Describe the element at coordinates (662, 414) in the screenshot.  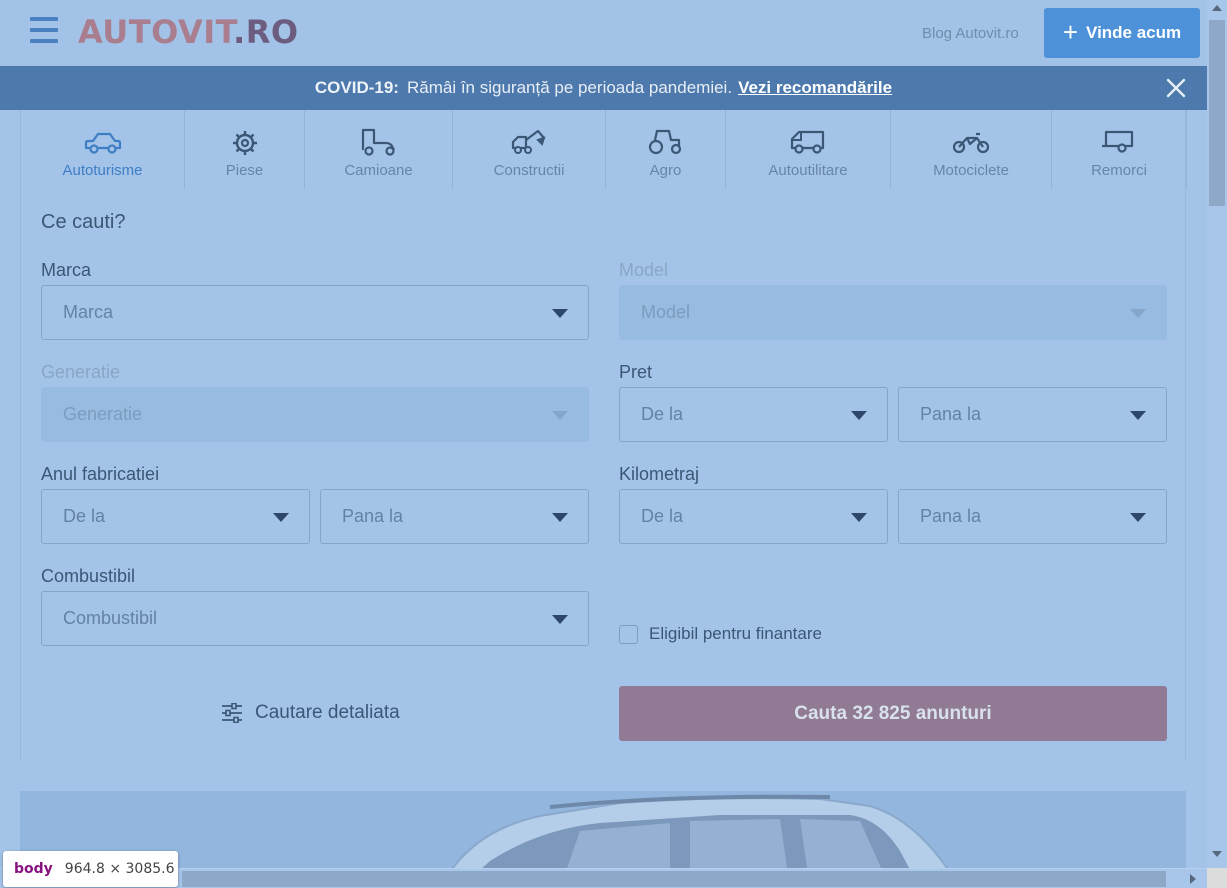
I see `pret-from-value: De la` at that location.